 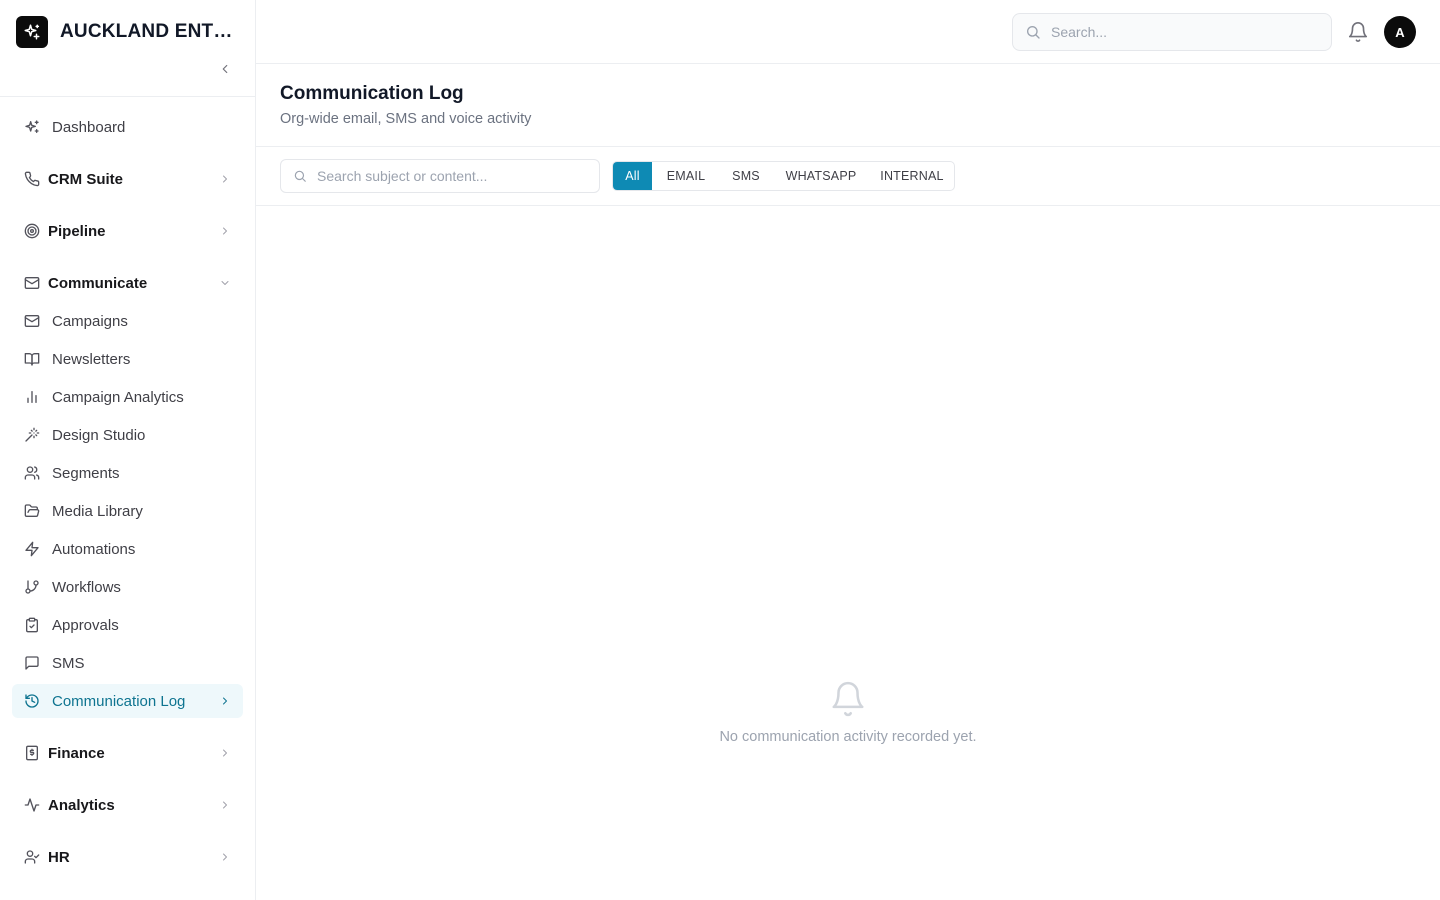 What do you see at coordinates (32, 397) in the screenshot?
I see `bar-chart-icon` at bounding box center [32, 397].